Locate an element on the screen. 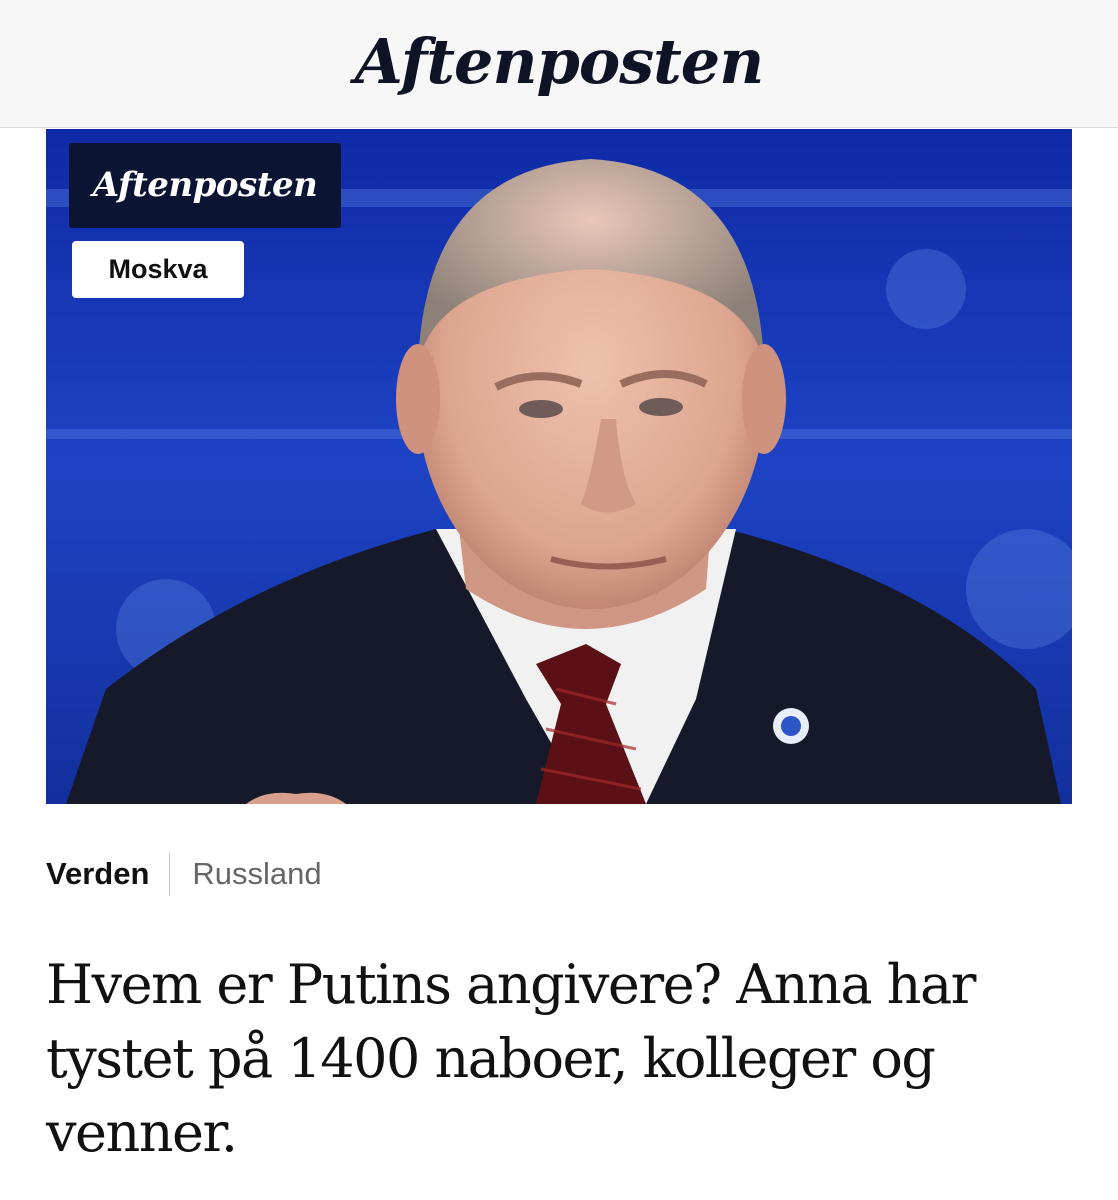 The width and height of the screenshot is (1118, 1200). masthead-logo: Aftenposten is located at coordinates (559, 62).